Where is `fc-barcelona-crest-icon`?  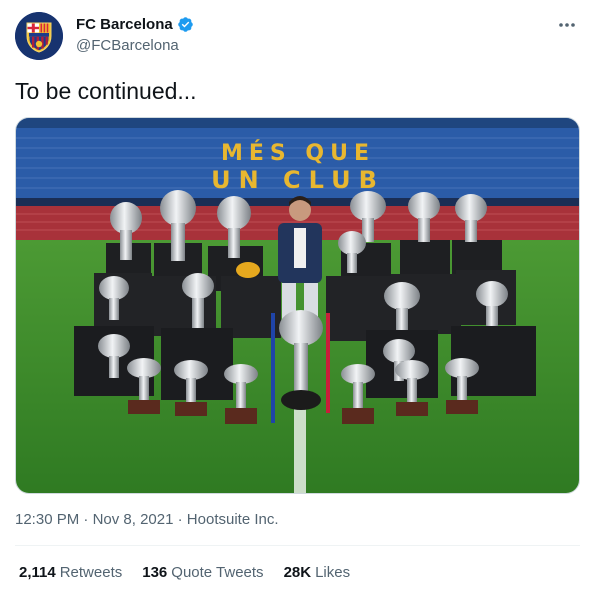
fc-barcelona-crest-icon is located at coordinates (39, 36).